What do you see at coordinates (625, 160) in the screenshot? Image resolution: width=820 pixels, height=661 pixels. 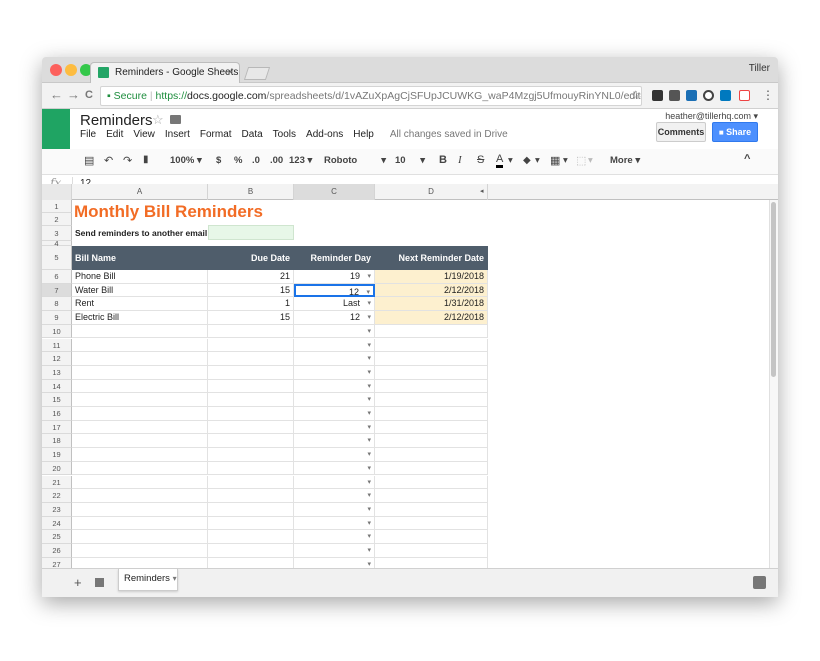 I see `more-toolbar-button: More ▾` at bounding box center [625, 160].